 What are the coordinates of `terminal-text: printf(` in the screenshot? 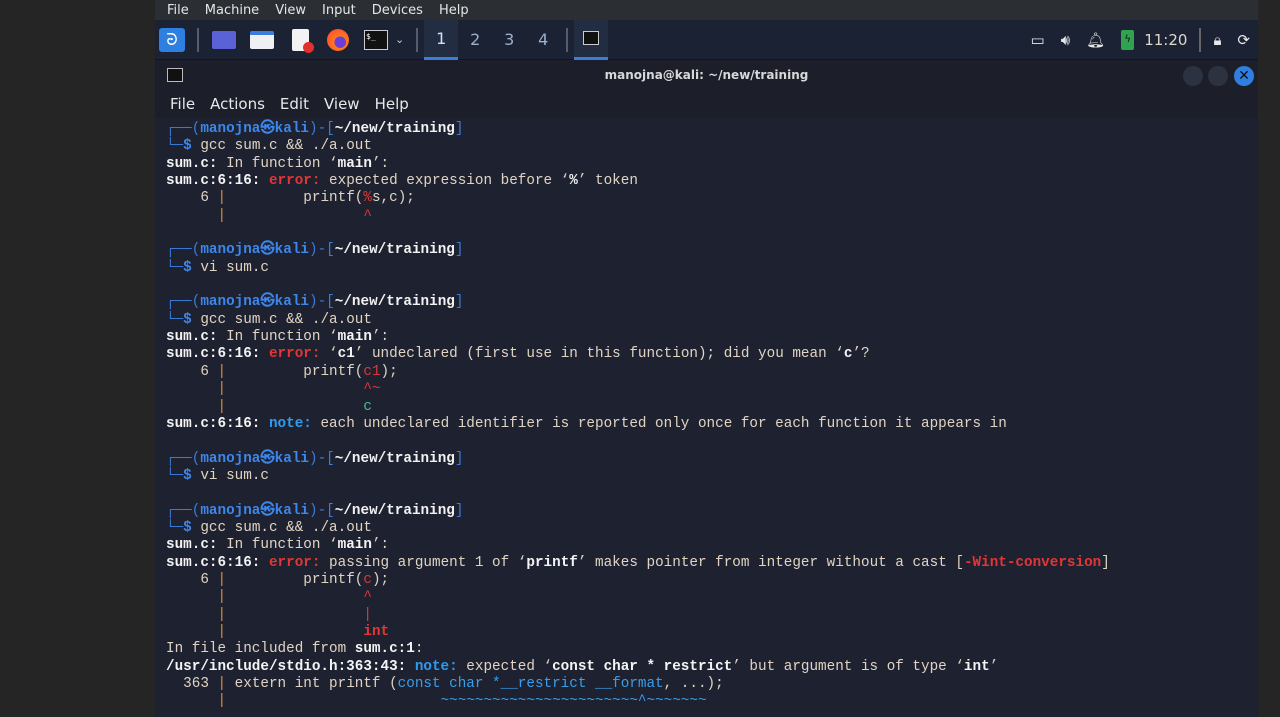 It's located at (295, 579).